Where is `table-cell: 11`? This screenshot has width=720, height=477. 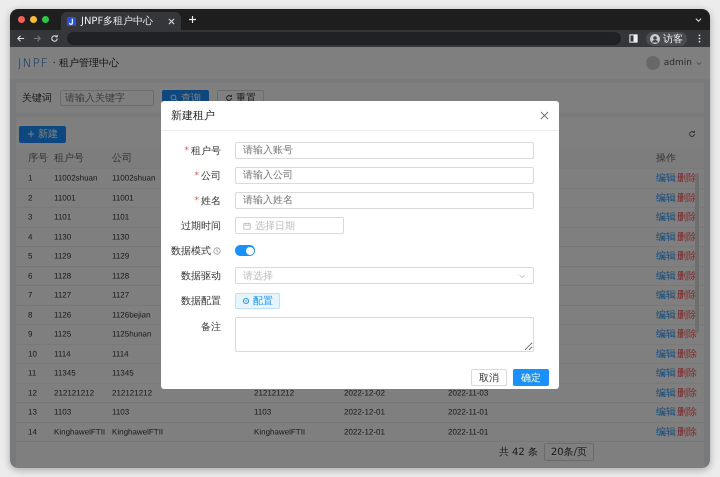
table-cell: 11 is located at coordinates (32, 373).